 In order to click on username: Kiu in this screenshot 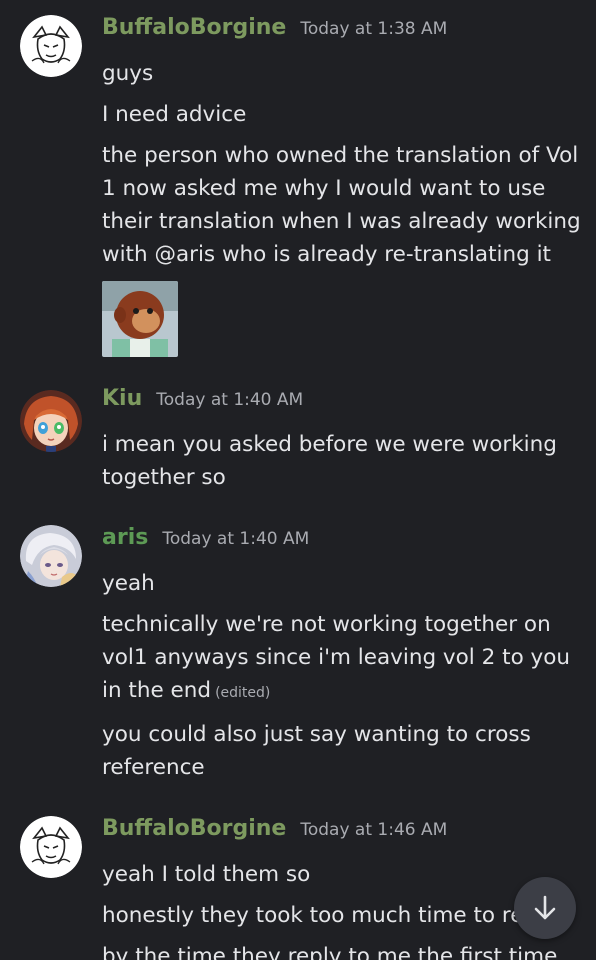, I will do `click(122, 398)`.